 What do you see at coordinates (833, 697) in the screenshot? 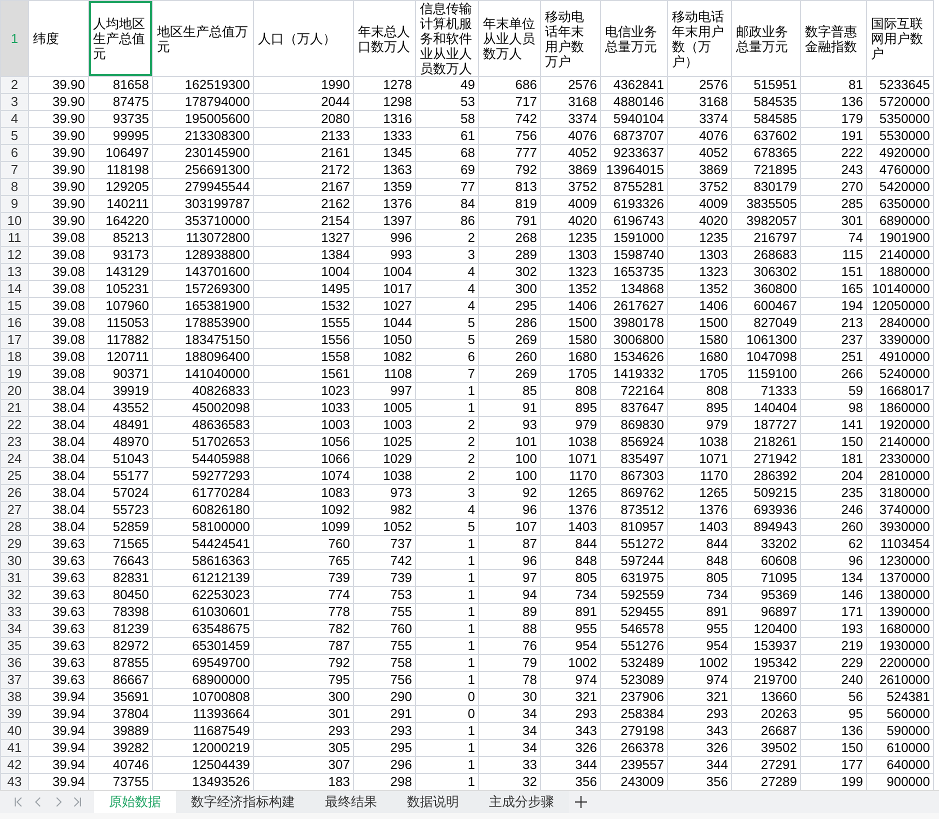
I see `table-cell: 56` at bounding box center [833, 697].